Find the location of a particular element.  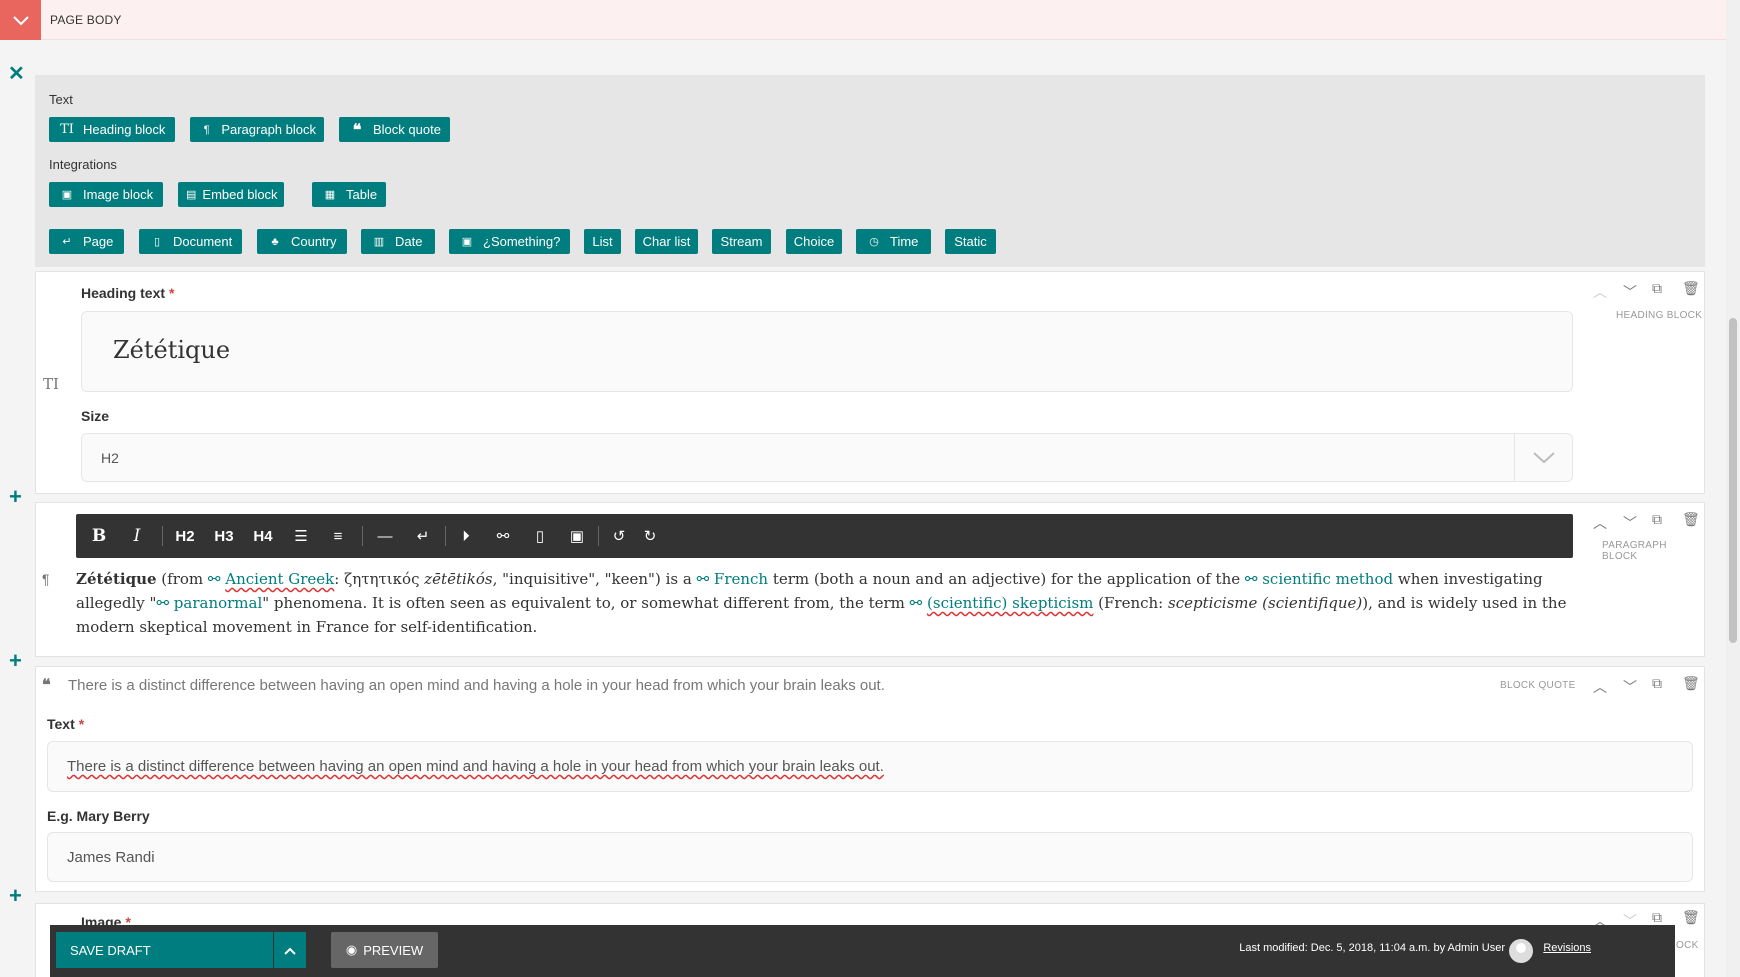

save-draft-button: SAVE DRAFT is located at coordinates (164, 950).